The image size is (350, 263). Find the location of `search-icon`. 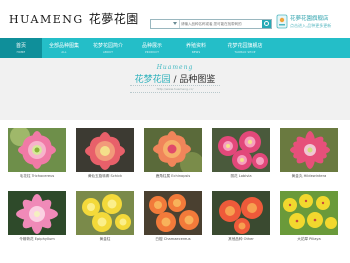

search-icon is located at coordinates (266, 23).